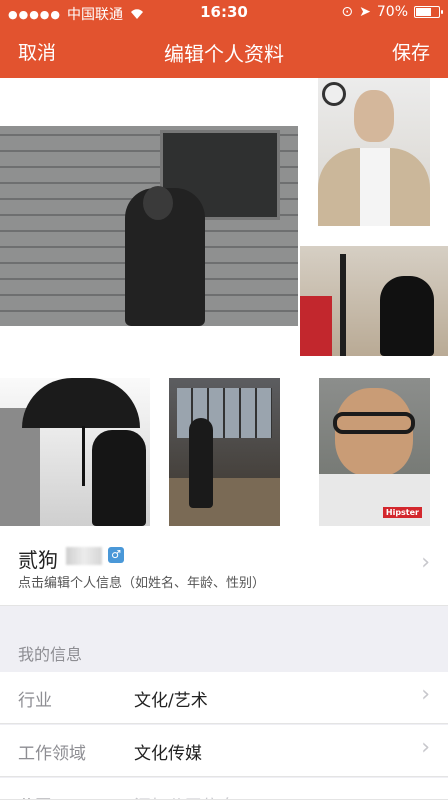 The width and height of the screenshot is (448, 800). I want to click on photo-6: Hipster, so click(374, 452).